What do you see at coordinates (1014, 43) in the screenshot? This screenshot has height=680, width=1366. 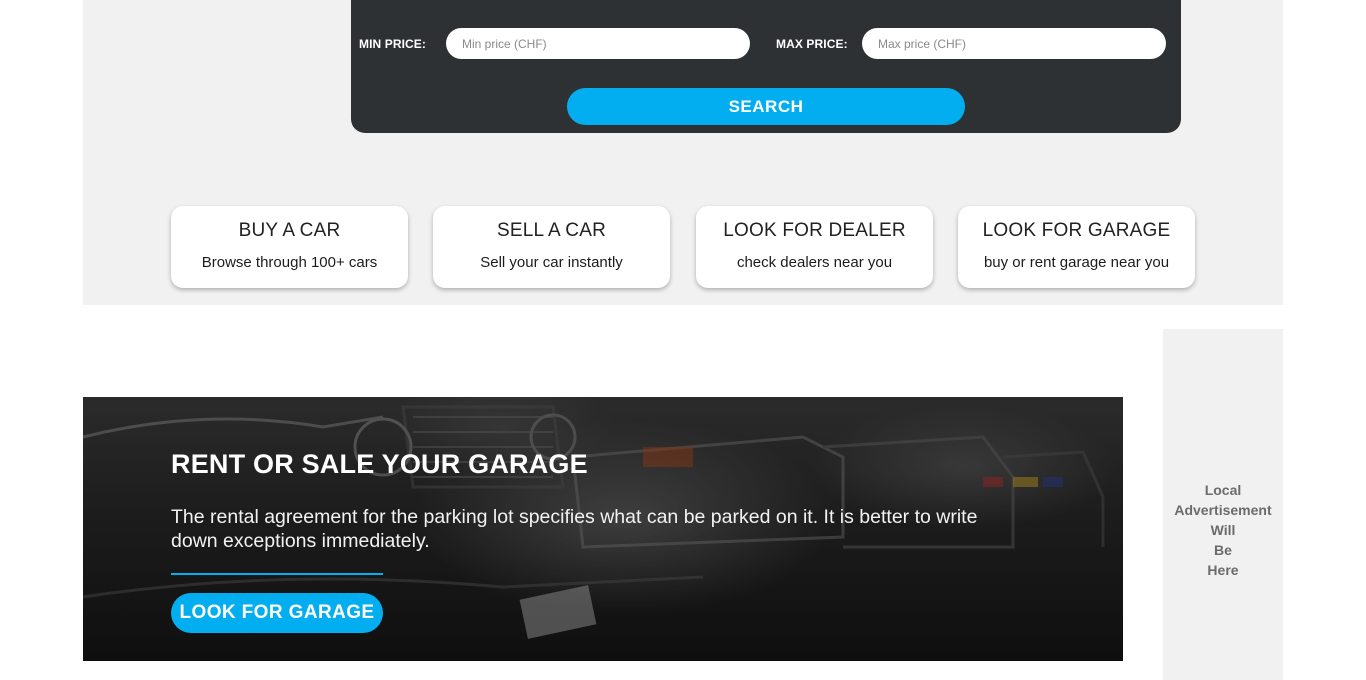 I see `max-price-input` at bounding box center [1014, 43].